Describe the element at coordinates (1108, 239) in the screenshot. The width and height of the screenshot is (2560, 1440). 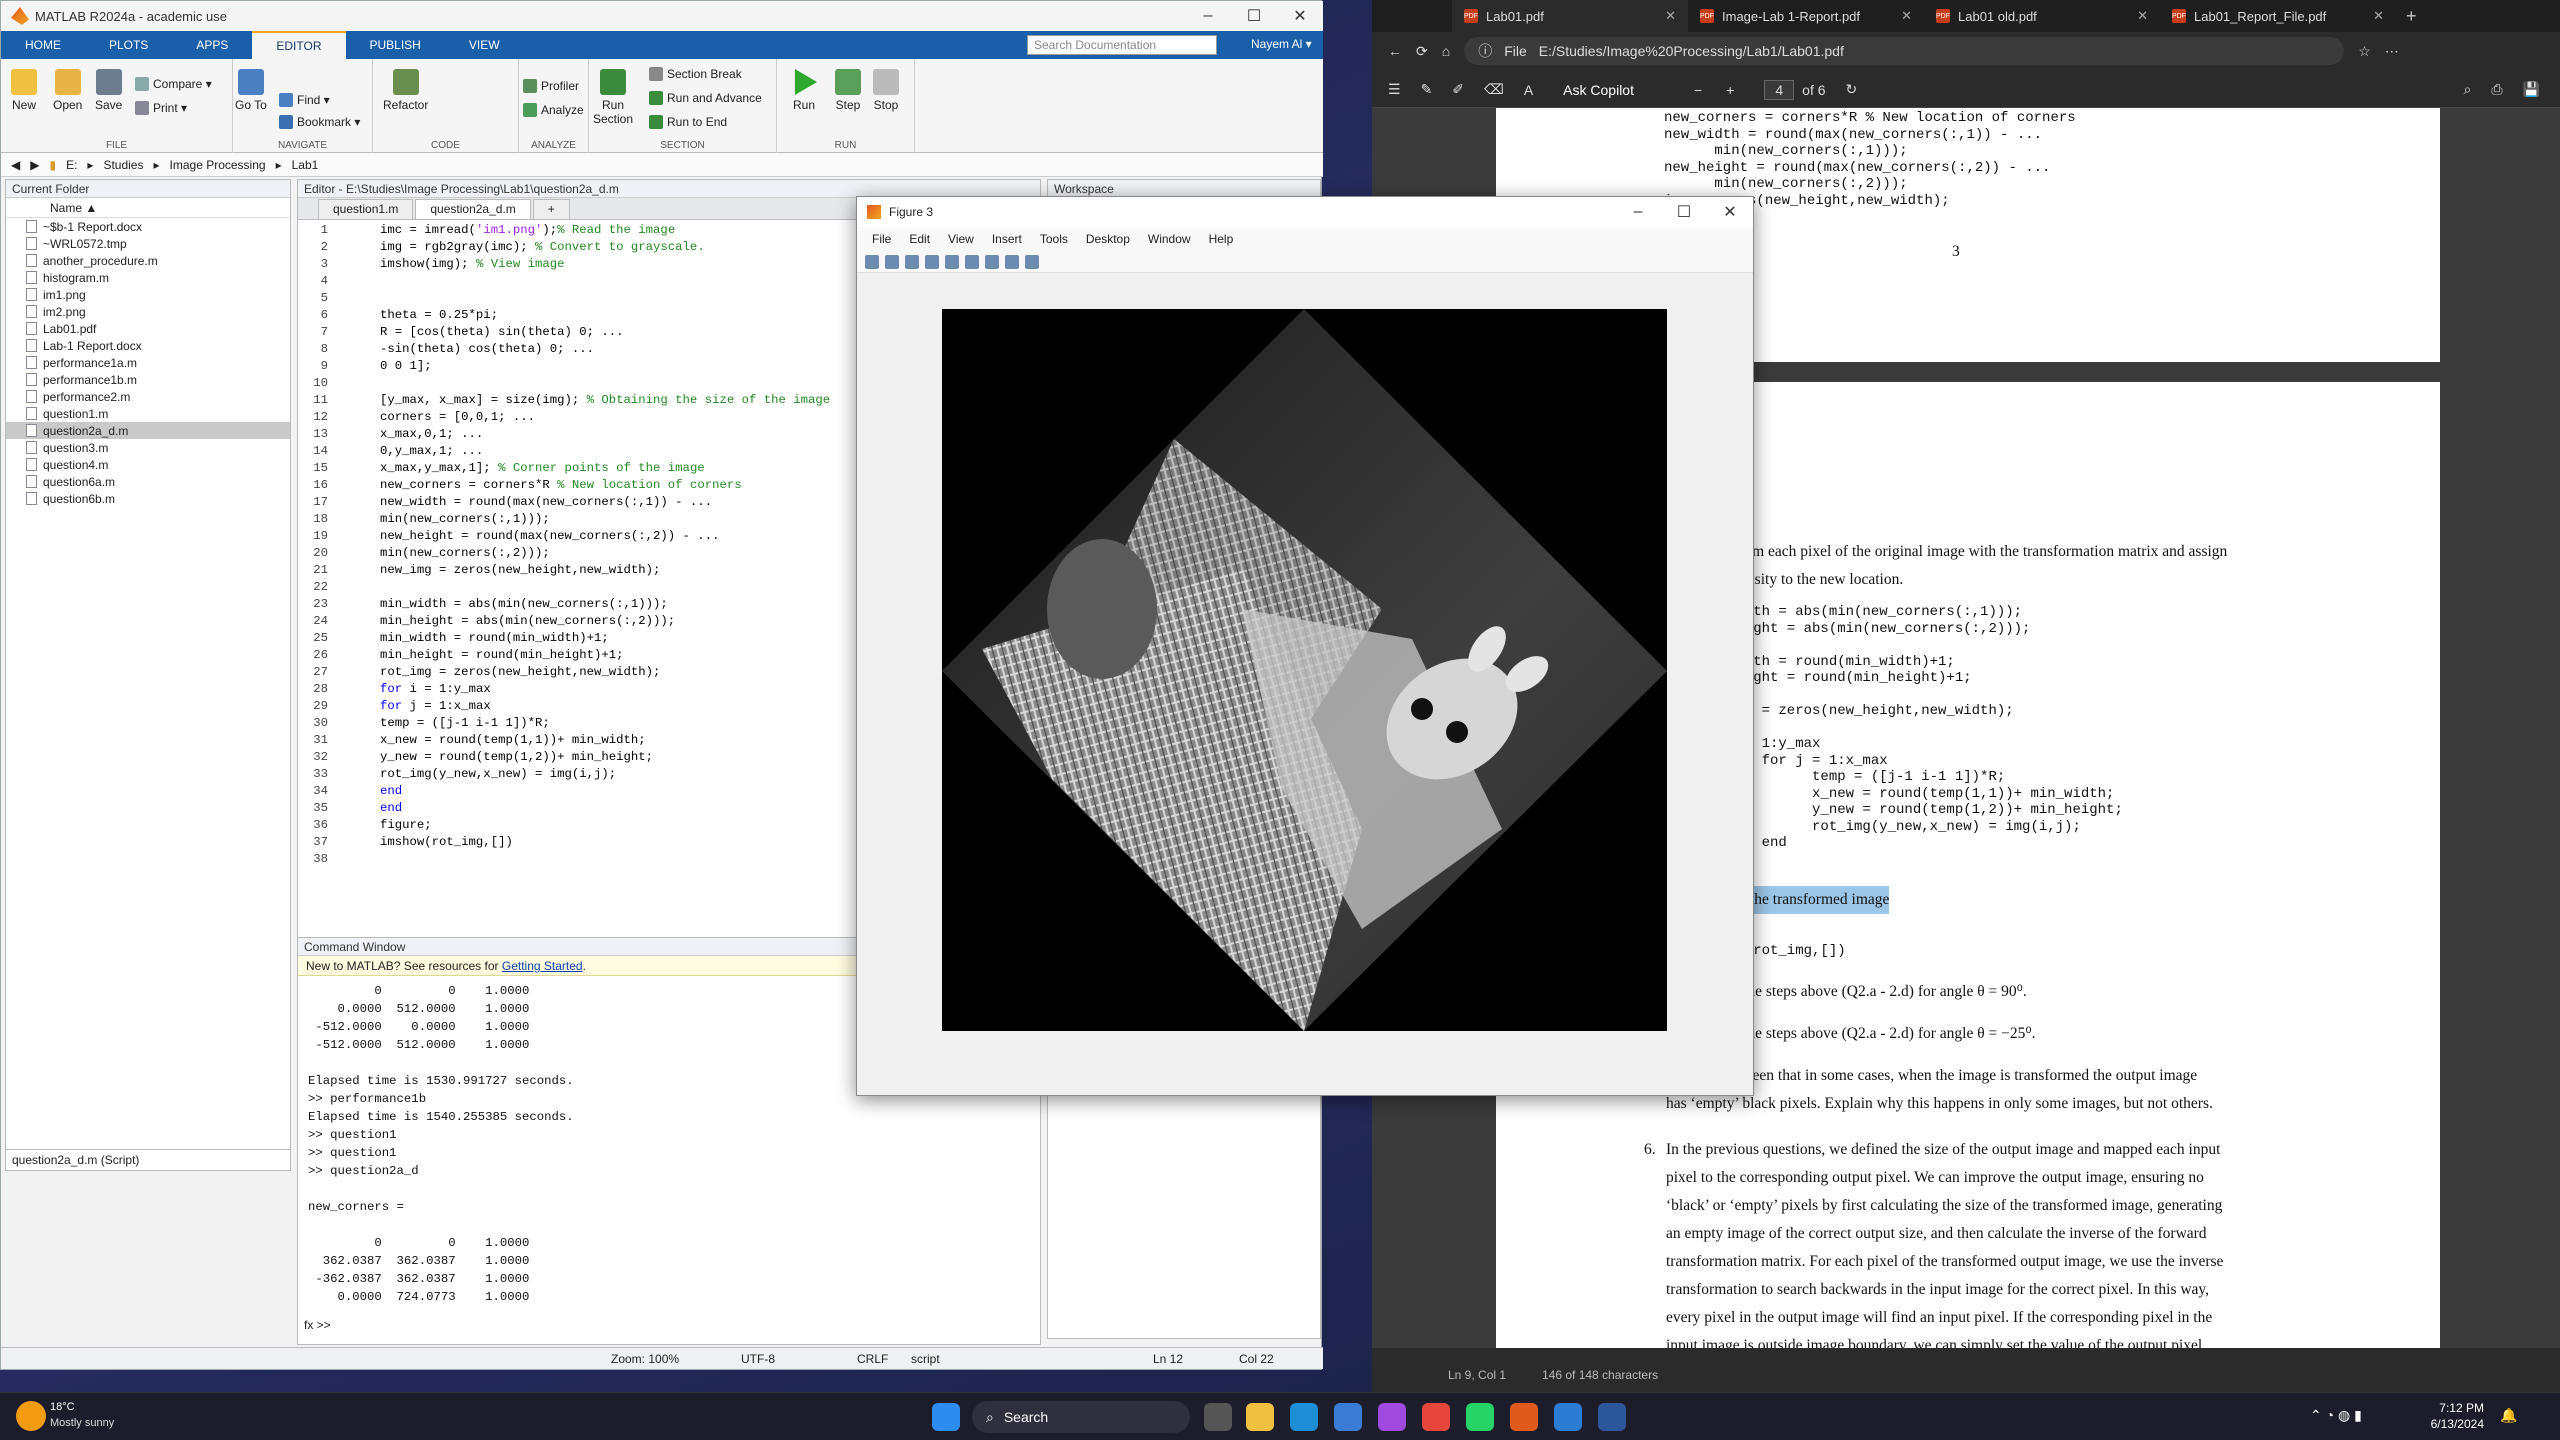
I see `menu-desktop: Desktop` at that location.